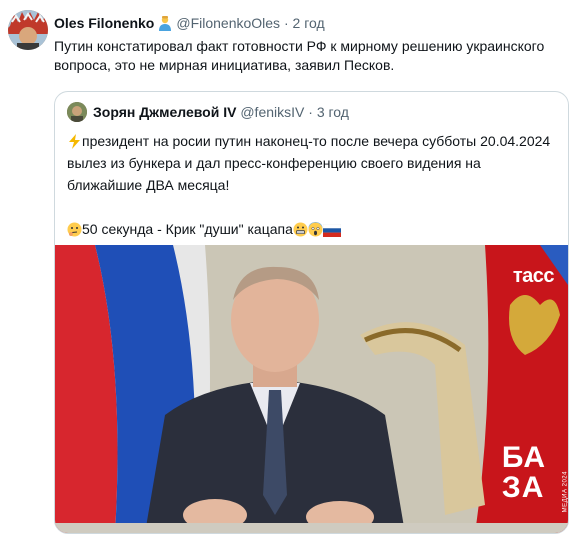 The width and height of the screenshot is (578, 540). Describe the element at coordinates (228, 23) in the screenshot. I see `author-handle: @FilonenkoOles` at that location.